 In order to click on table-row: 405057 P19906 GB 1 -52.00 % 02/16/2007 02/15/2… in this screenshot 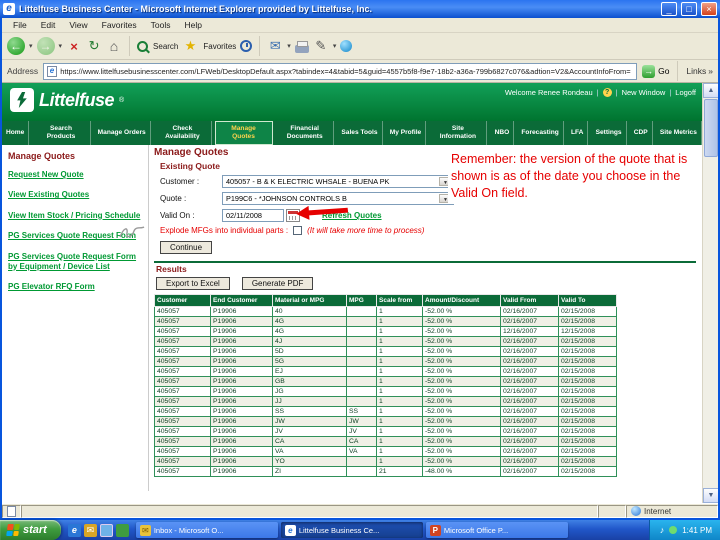, I will do `click(385, 381)`.